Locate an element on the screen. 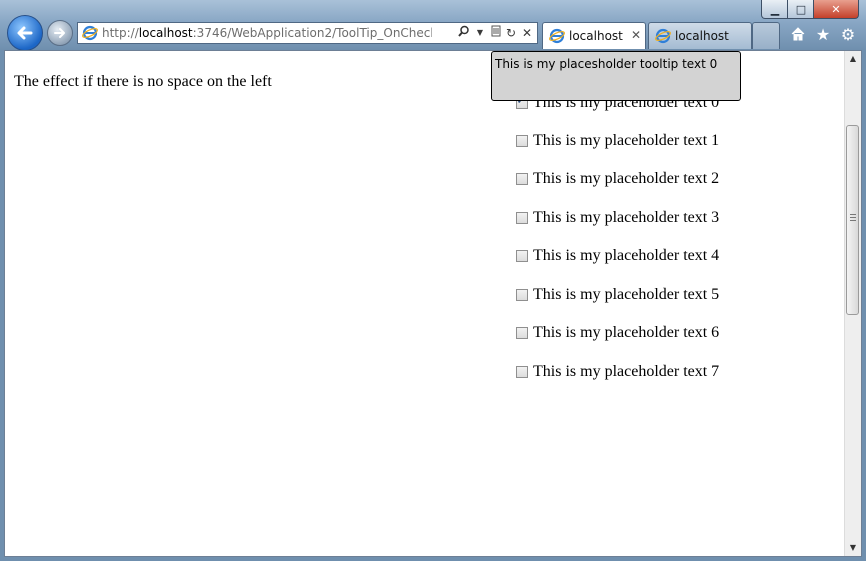  checkbox-row-4: This is my placeholder text 4 is located at coordinates (617, 256).